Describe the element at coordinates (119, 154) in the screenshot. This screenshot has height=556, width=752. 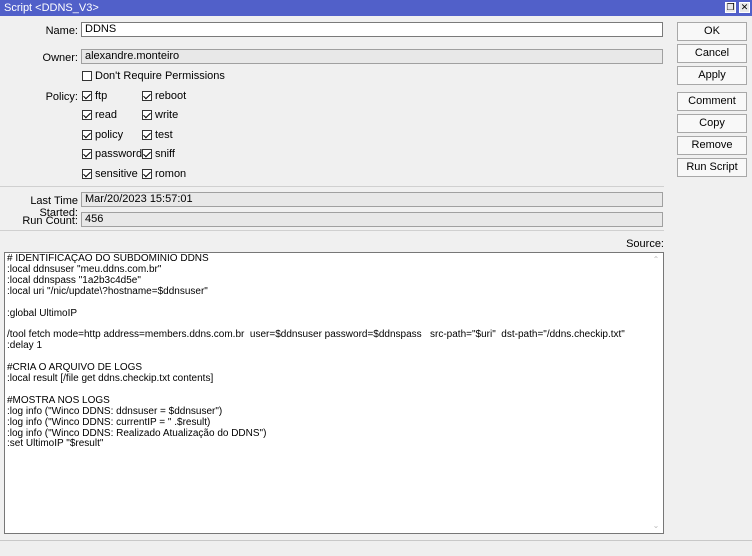
I see `policy-password-label: password` at that location.